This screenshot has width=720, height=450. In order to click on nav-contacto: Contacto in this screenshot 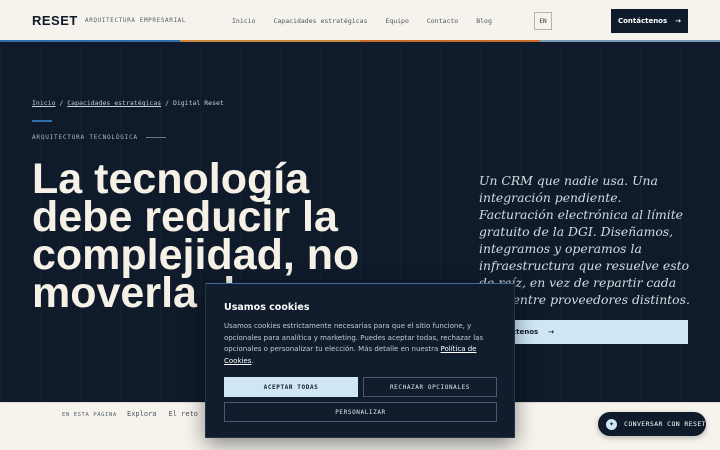, I will do `click(442, 21)`.